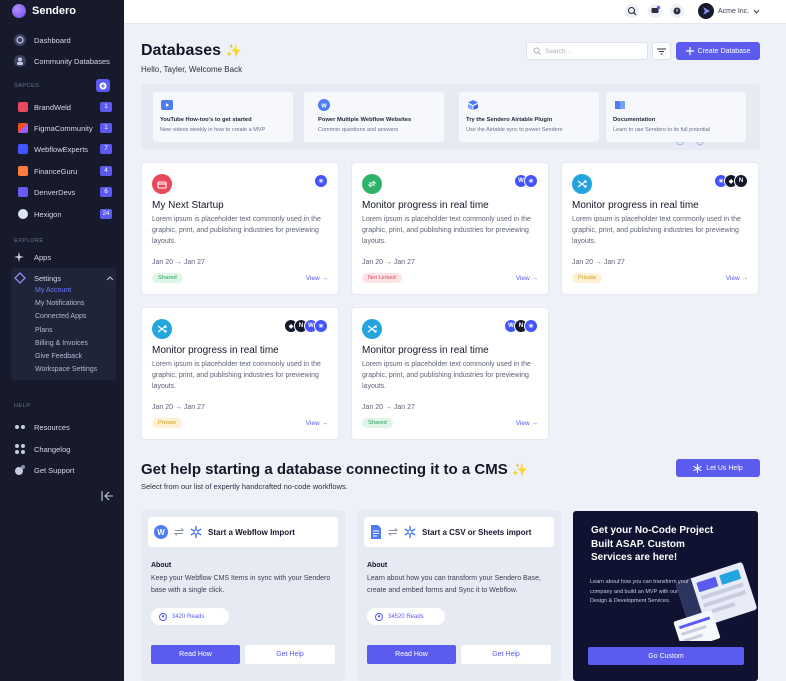  I want to click on create-database-label: Create Database, so click(724, 51).